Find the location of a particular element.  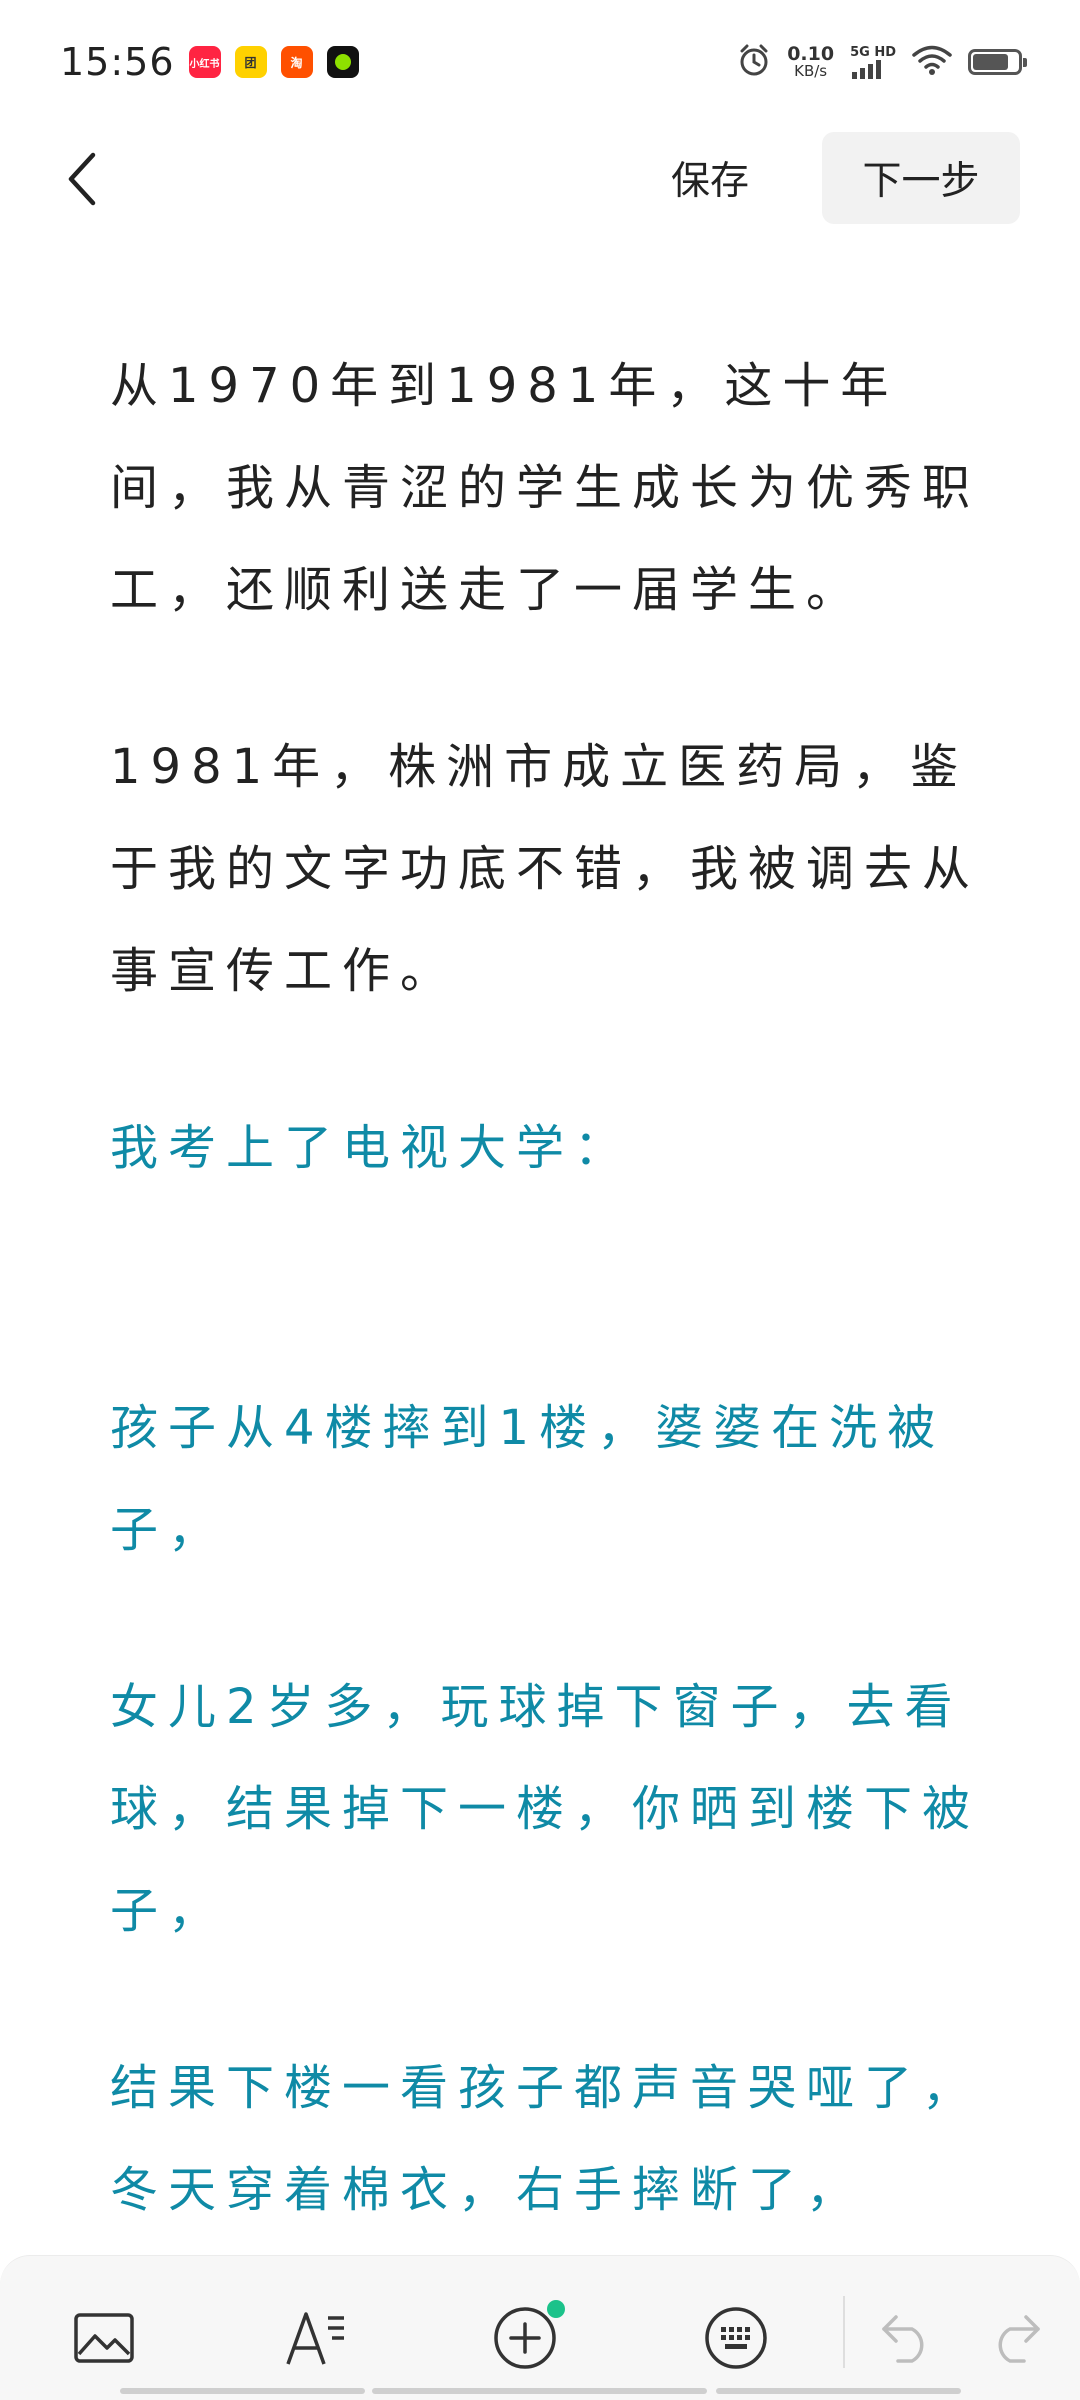

chevron-left-icon is located at coordinates (82, 179).